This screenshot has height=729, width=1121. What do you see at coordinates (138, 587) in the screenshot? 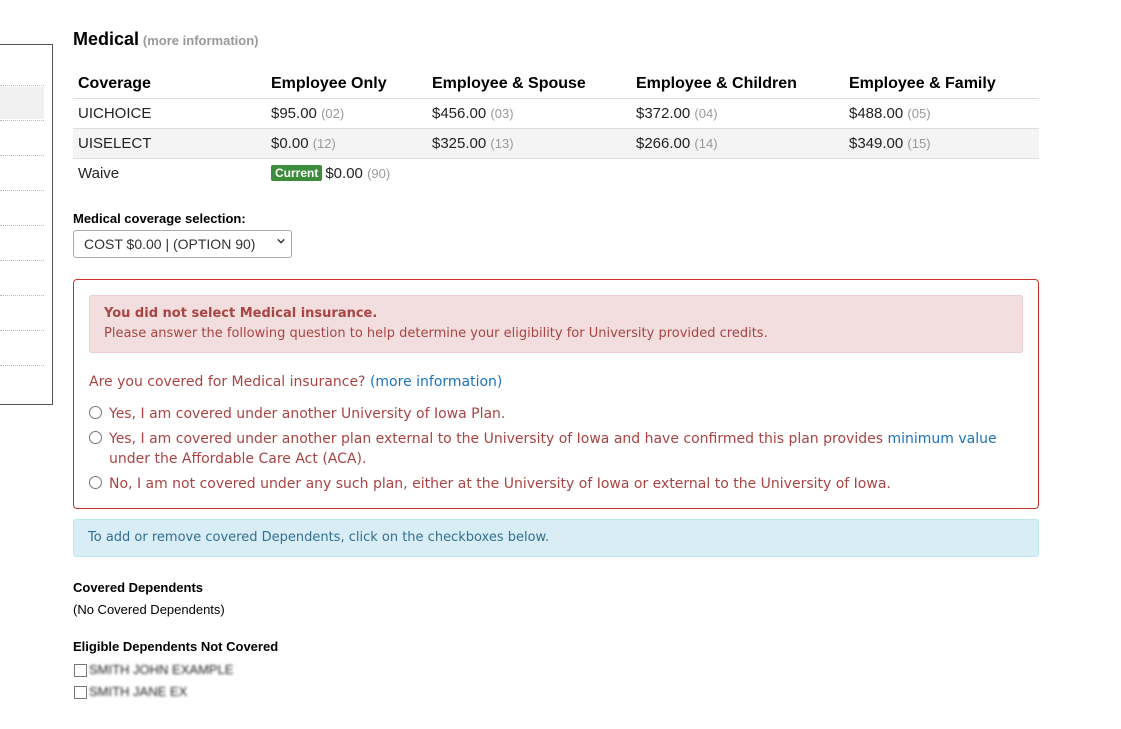
I see `covered-dependents-heading: Covered Dependents` at bounding box center [138, 587].